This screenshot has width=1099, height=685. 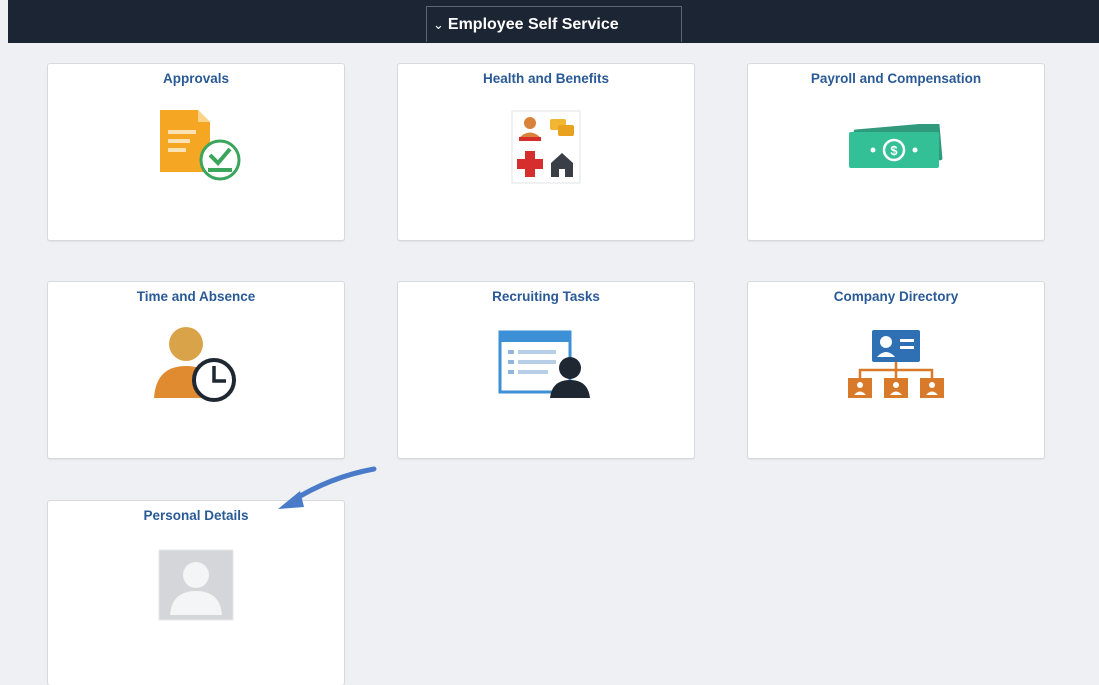 What do you see at coordinates (896, 366) in the screenshot?
I see `org-chart-icon` at bounding box center [896, 366].